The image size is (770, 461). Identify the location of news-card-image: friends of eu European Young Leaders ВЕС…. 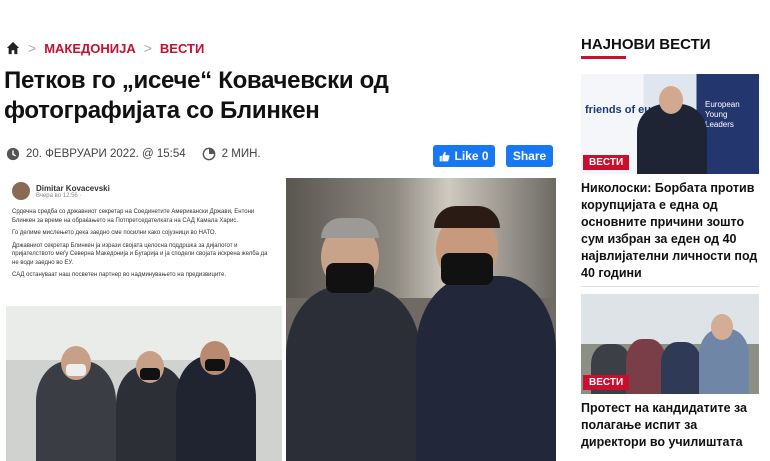
(670, 124).